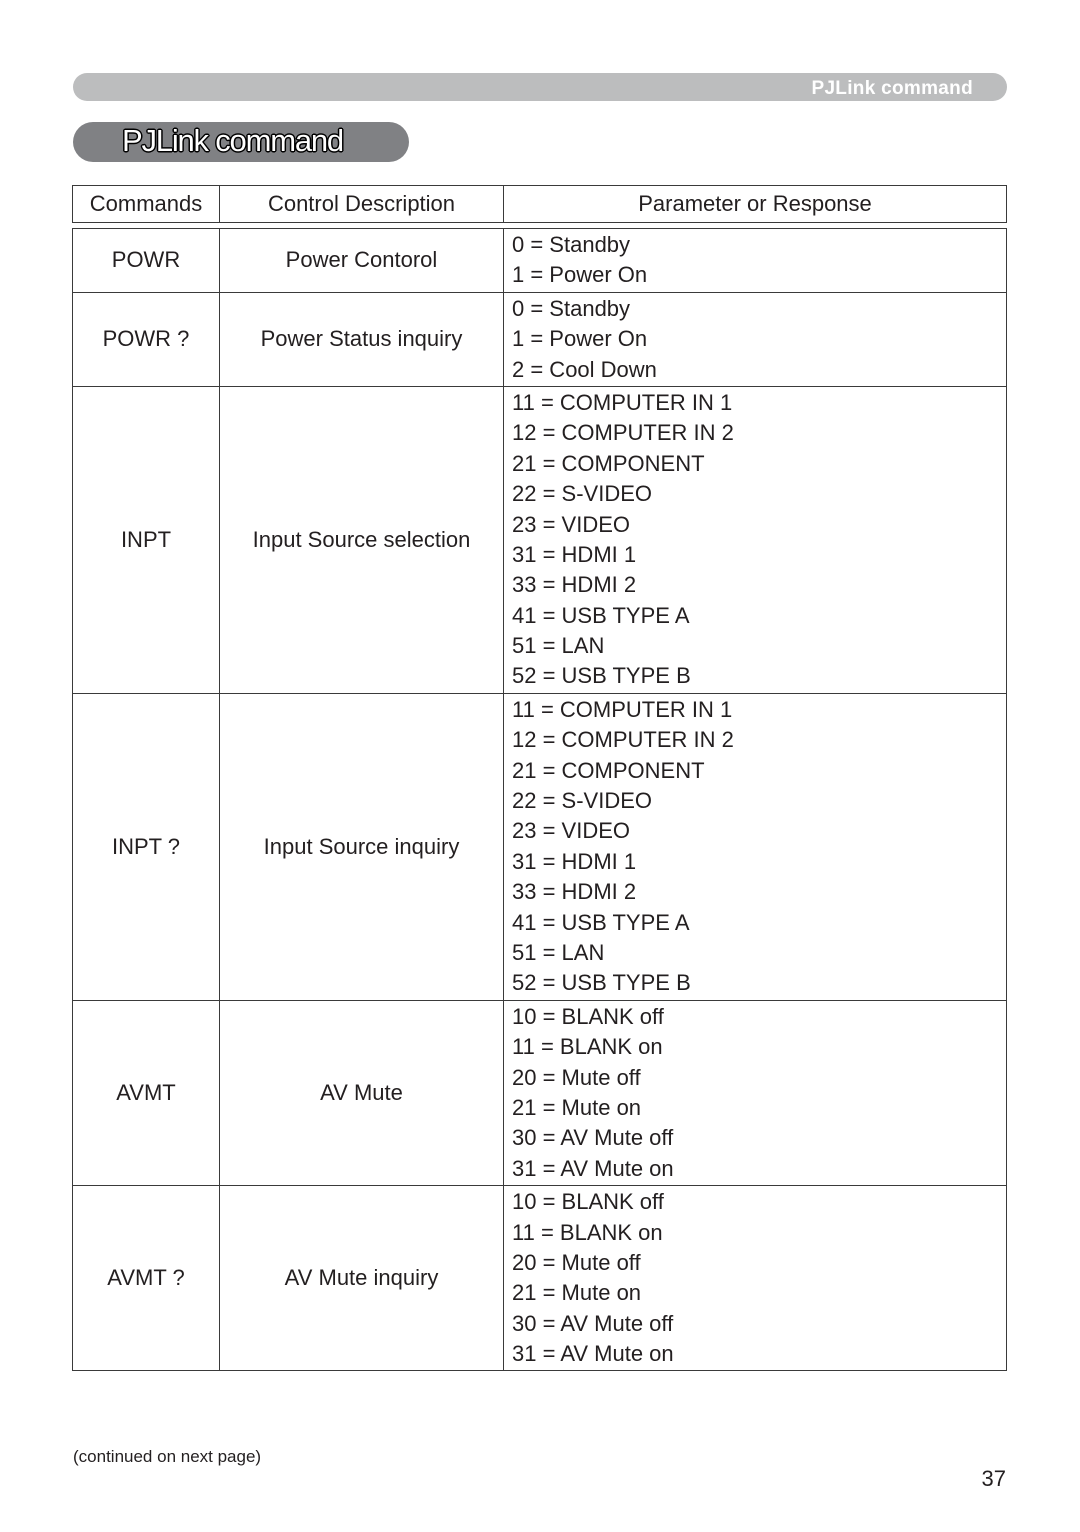 The image size is (1080, 1532). I want to click on column-header-parameter: Parameter or Response, so click(755, 204).